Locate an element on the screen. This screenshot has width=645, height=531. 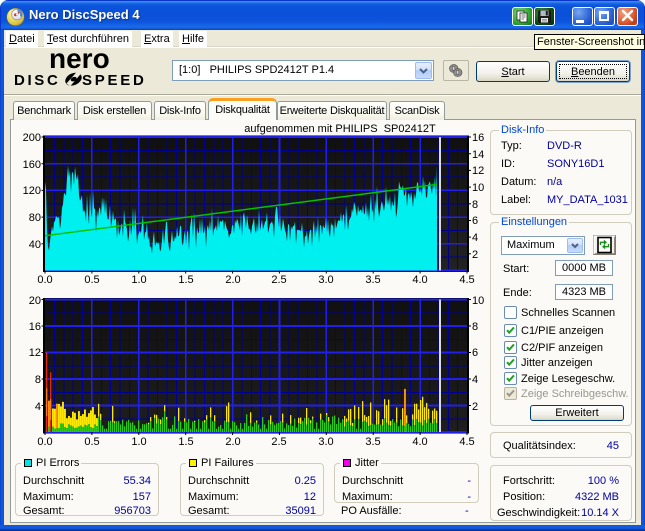
svg-text: SPEED is located at coordinates (114, 79).